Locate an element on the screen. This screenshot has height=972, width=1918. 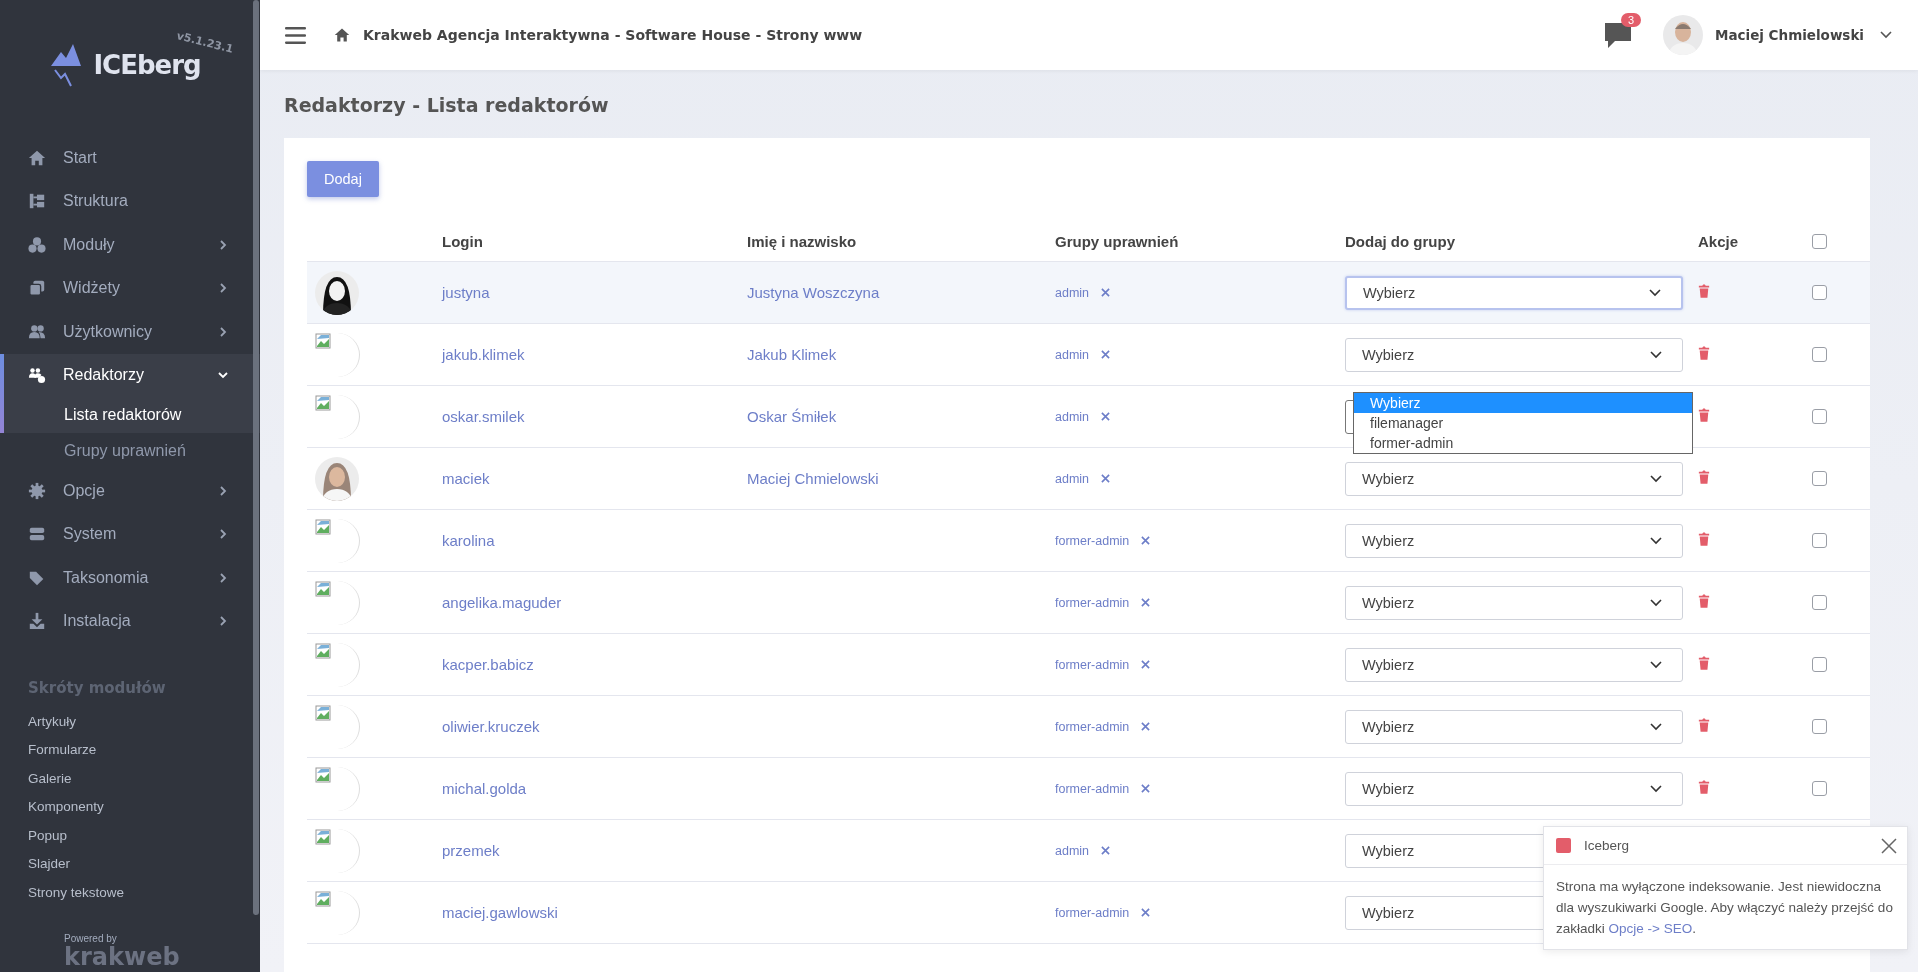
sidebar-item: Moduły is located at coordinates (130, 245).